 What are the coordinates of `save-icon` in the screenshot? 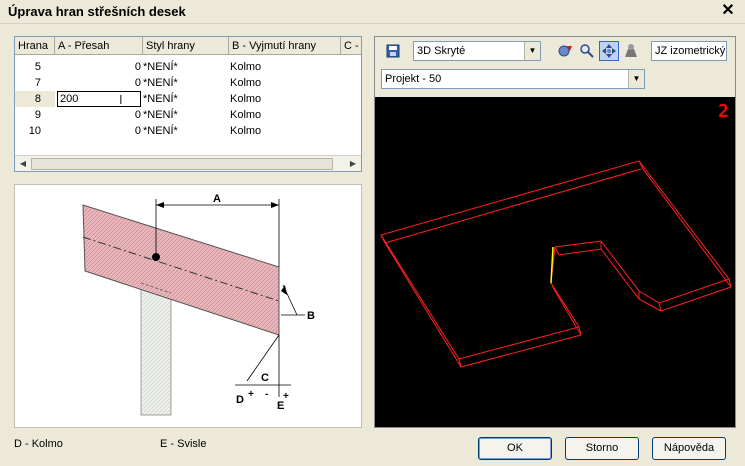 It's located at (393, 51).